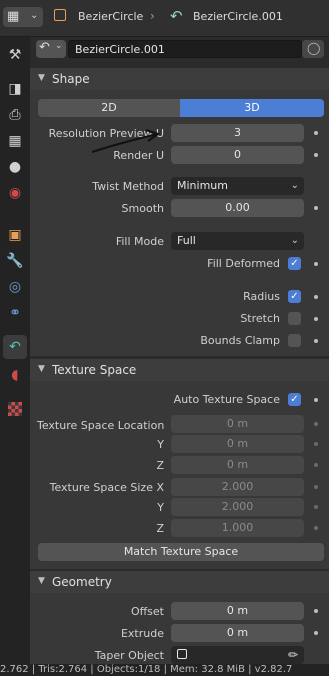 The width and height of the screenshot is (329, 676). What do you see at coordinates (152, 16) in the screenshot?
I see `chevron-right-icon: ›` at bounding box center [152, 16].